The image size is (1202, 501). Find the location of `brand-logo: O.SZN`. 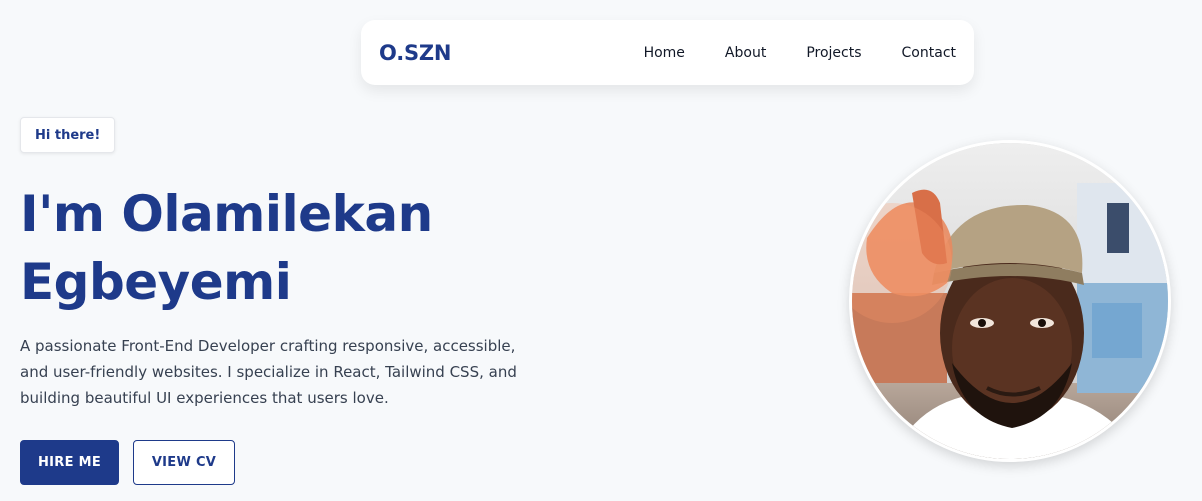

brand-logo: O.SZN is located at coordinates (415, 53).